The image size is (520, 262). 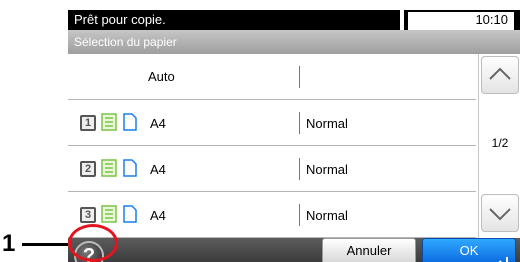 What do you see at coordinates (294, 42) in the screenshot?
I see `screen-header: Sélection du papier` at bounding box center [294, 42].